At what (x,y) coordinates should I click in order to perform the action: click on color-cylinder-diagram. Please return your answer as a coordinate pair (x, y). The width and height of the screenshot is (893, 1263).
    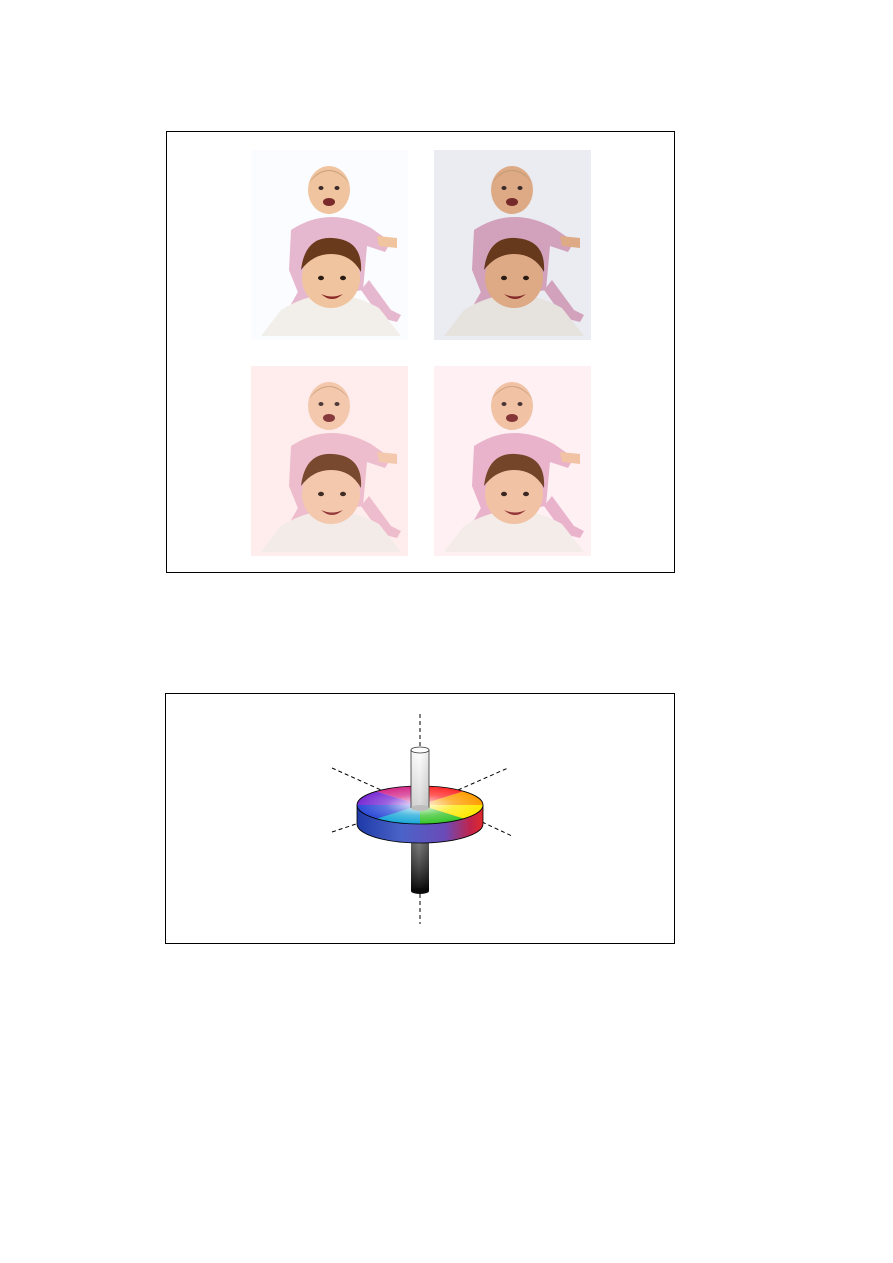
    Looking at the image, I should click on (420, 818).